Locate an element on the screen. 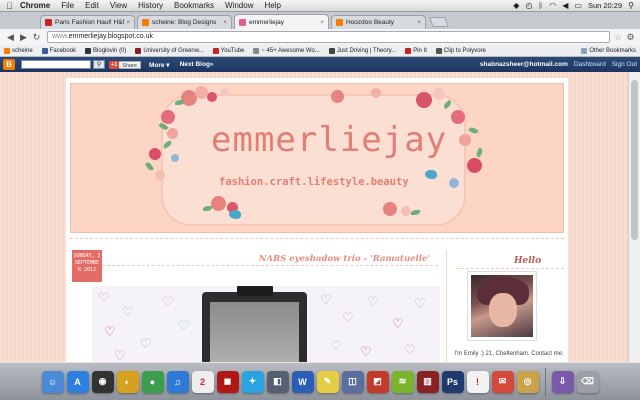  twitter-icon: ✦ is located at coordinates (252, 381).